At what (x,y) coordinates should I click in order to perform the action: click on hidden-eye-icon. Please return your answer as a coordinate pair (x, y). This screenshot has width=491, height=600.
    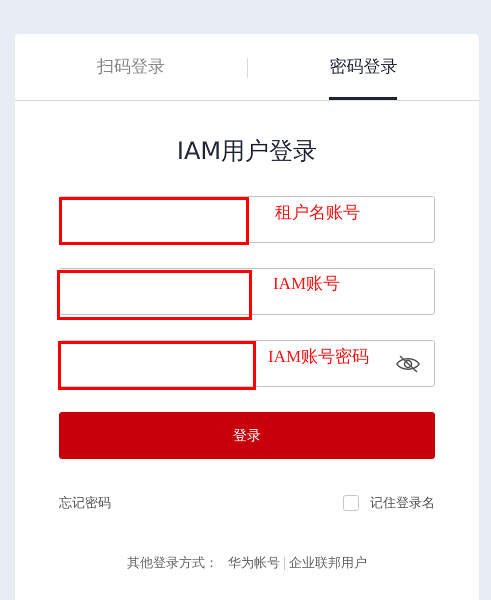
    Looking at the image, I should click on (408, 363).